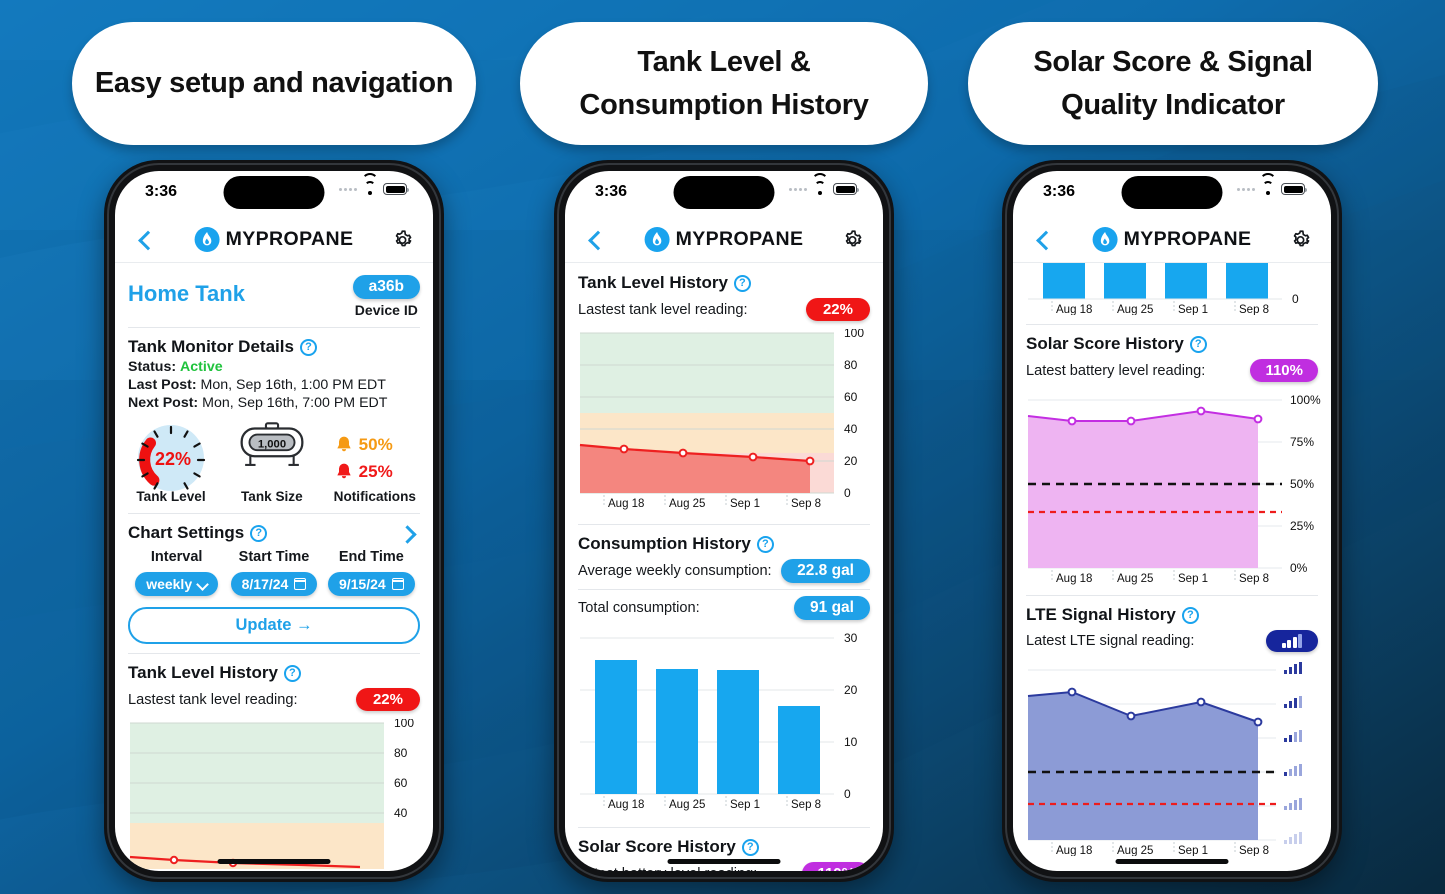  What do you see at coordinates (201, 367) in the screenshot?
I see `status-value: Active` at bounding box center [201, 367].